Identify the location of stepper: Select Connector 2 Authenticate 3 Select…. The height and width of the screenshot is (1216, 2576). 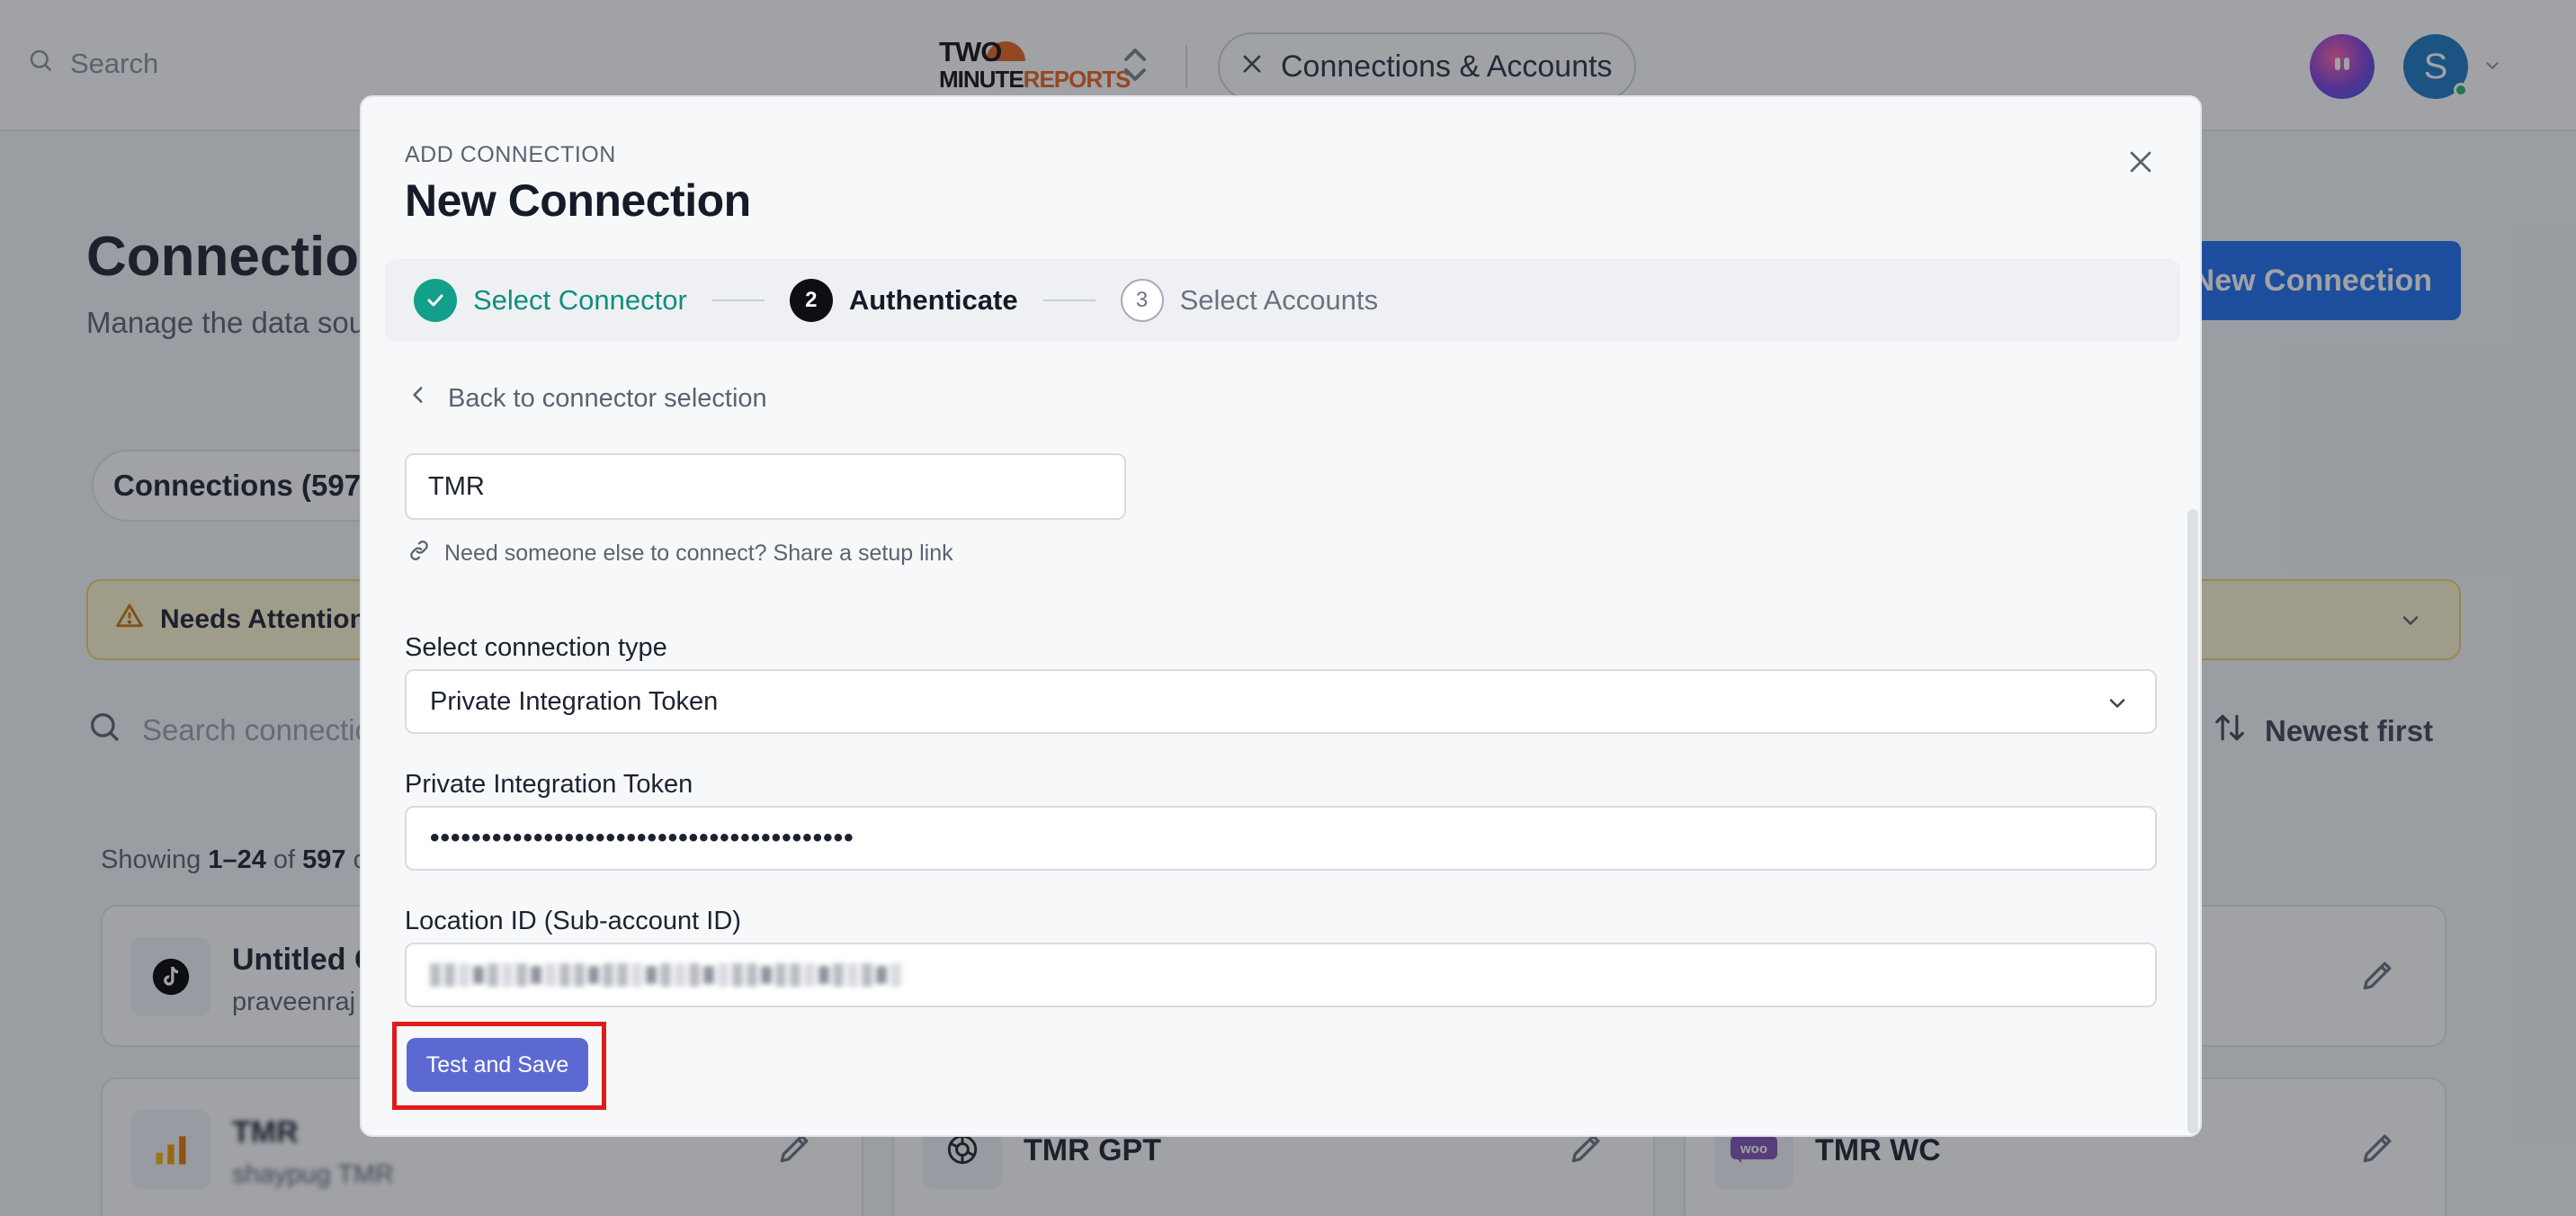
(1282, 300).